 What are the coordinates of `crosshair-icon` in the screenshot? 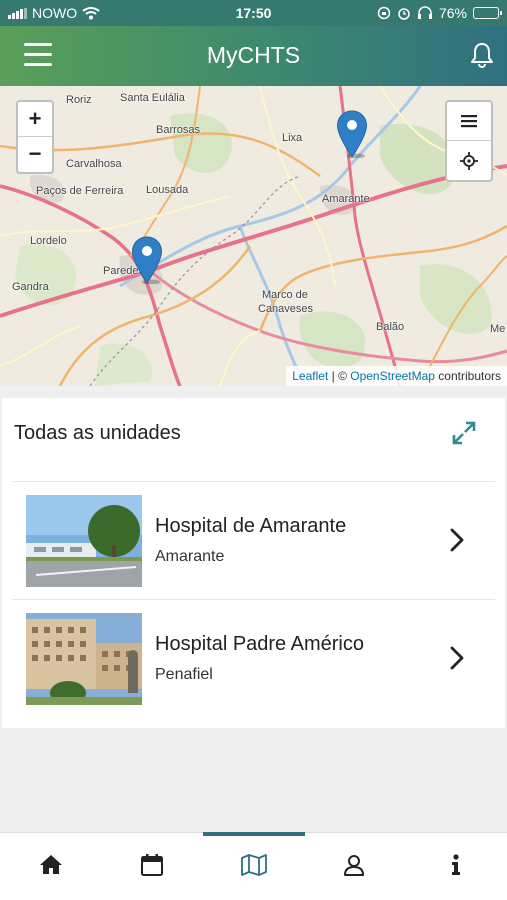 It's located at (469, 160).